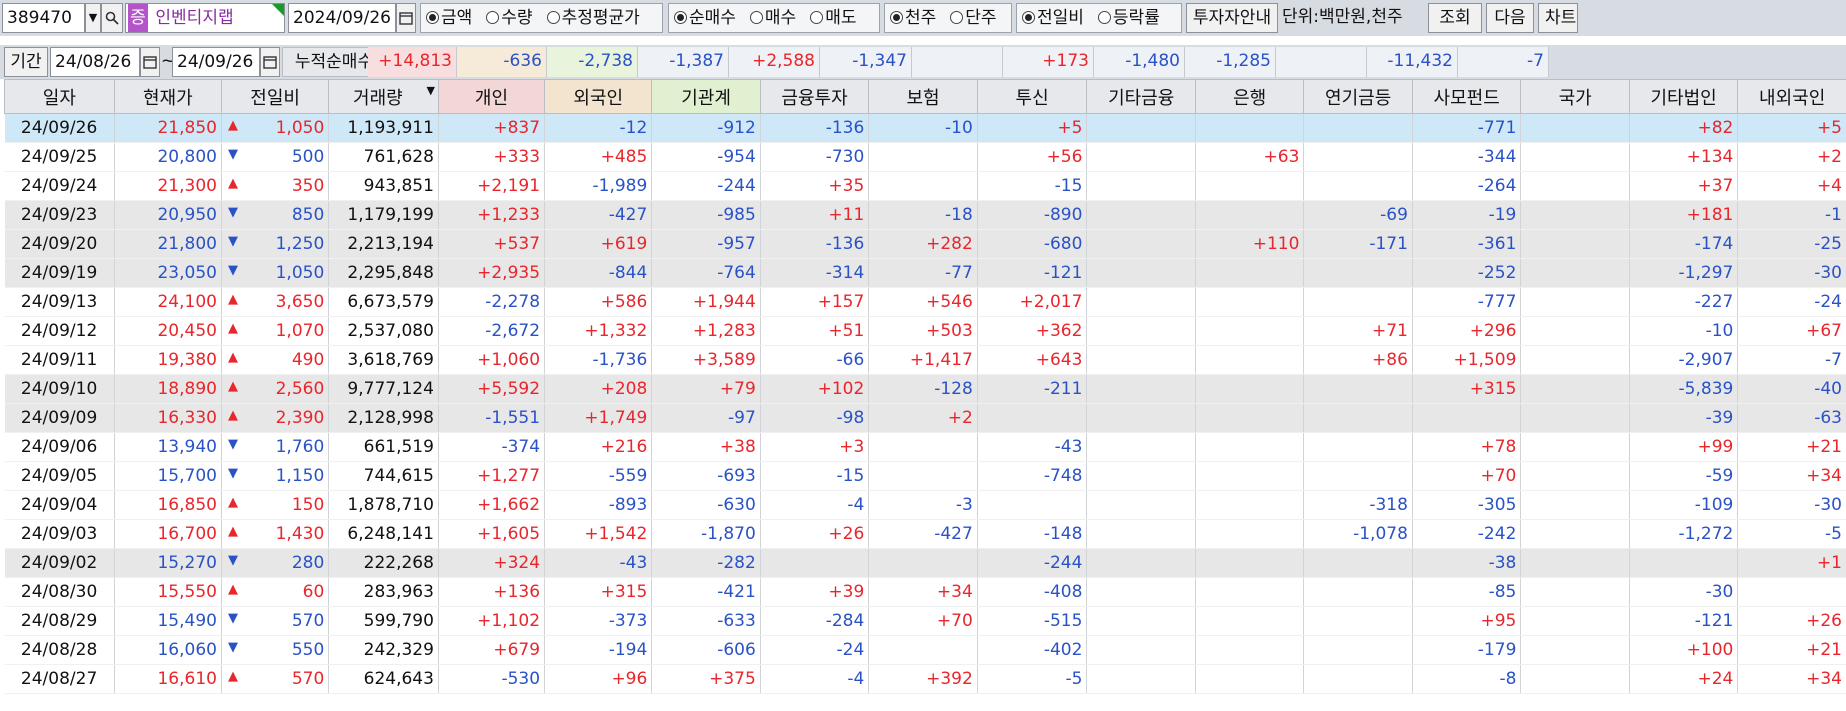 The height and width of the screenshot is (711, 1846). Describe the element at coordinates (232, 154) in the screenshot. I see `arrow-down-icon: ▼` at that location.